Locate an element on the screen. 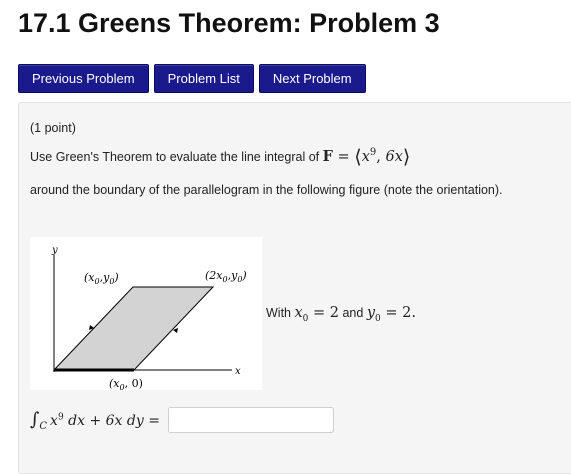 The width and height of the screenshot is (571, 474). bottom-vertex-label: (x0, 0) is located at coordinates (126, 383).